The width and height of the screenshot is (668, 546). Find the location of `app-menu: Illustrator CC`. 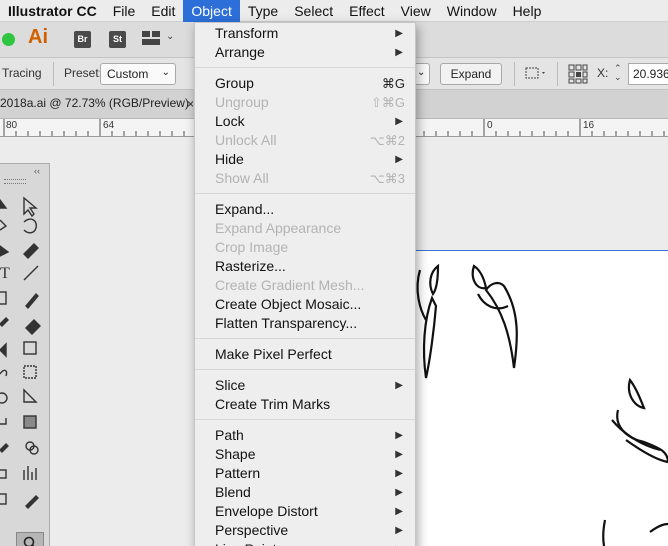

app-menu: Illustrator CC is located at coordinates (52, 11).